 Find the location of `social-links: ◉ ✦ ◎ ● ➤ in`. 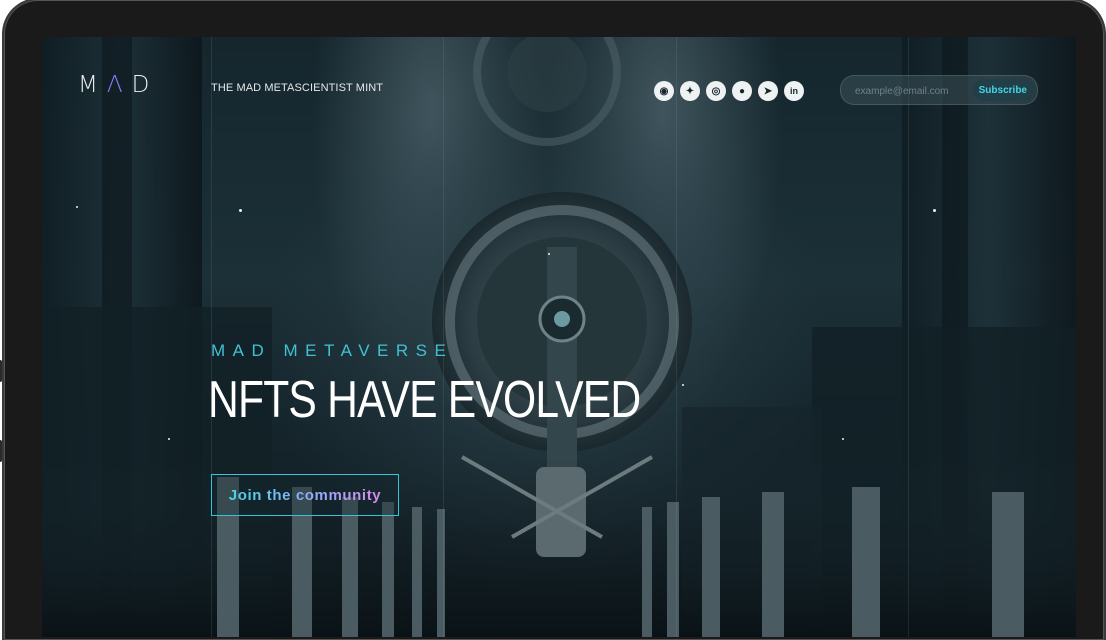

social-links: ◉ ✦ ◎ ● ➤ in is located at coordinates (729, 91).